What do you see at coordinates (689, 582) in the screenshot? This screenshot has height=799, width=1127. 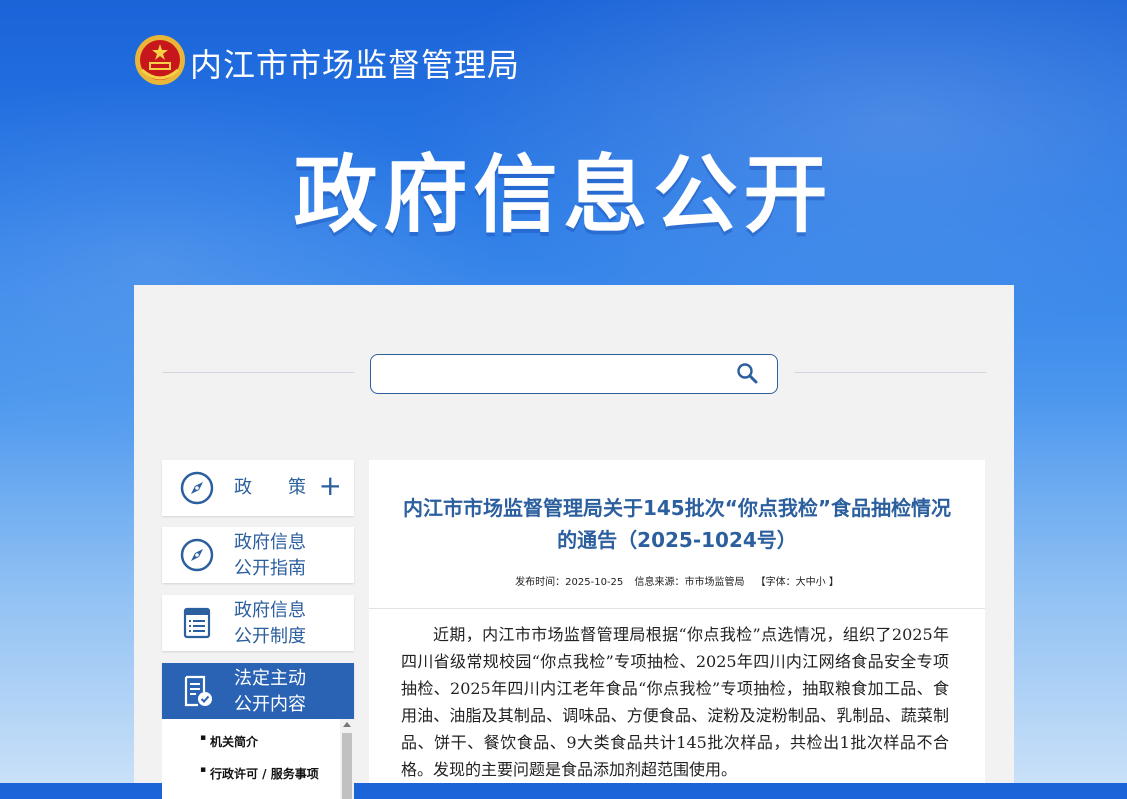 I see `info-source: 信息来源：市市场监管局` at bounding box center [689, 582].